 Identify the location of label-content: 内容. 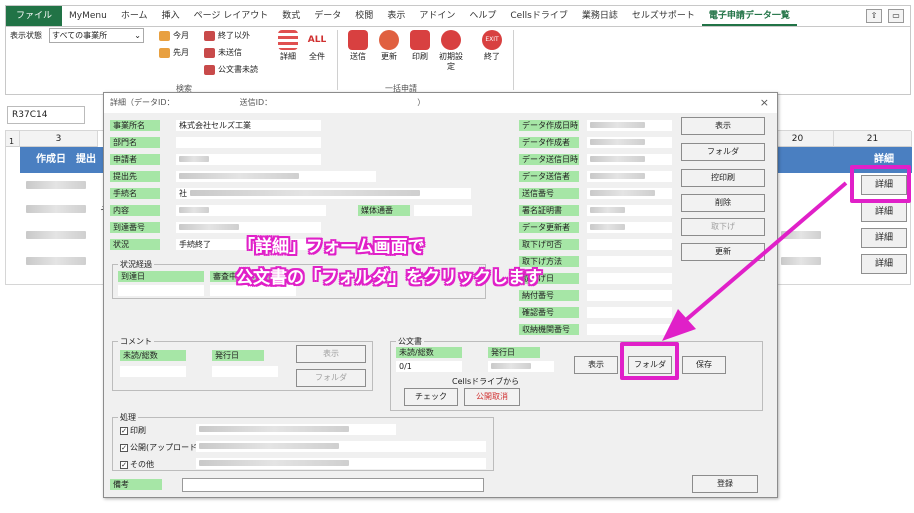
(135, 210).